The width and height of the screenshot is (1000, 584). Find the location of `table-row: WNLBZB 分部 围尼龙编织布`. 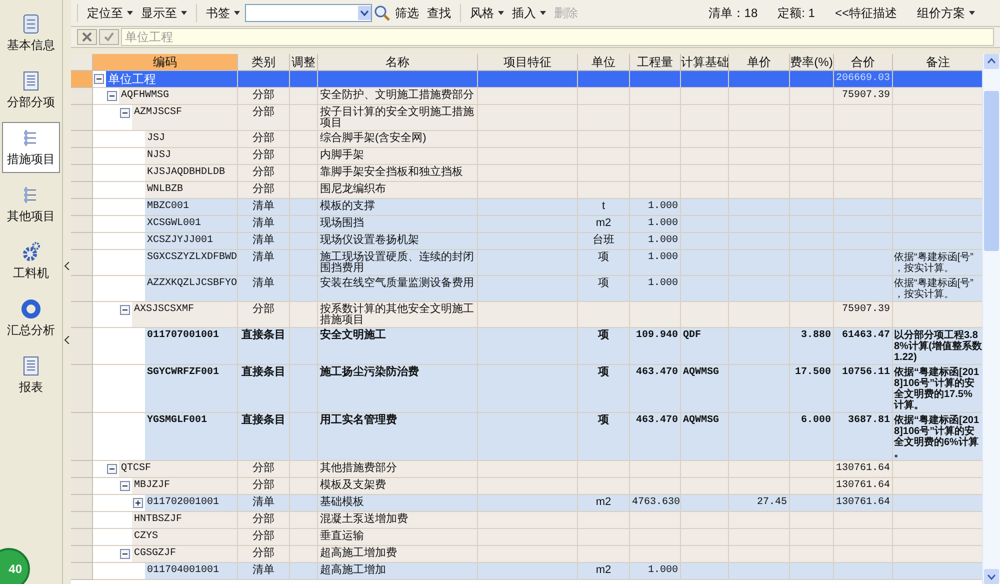

table-row: WNLBZB 分部 围尼龙编织布 is located at coordinates (526, 190).